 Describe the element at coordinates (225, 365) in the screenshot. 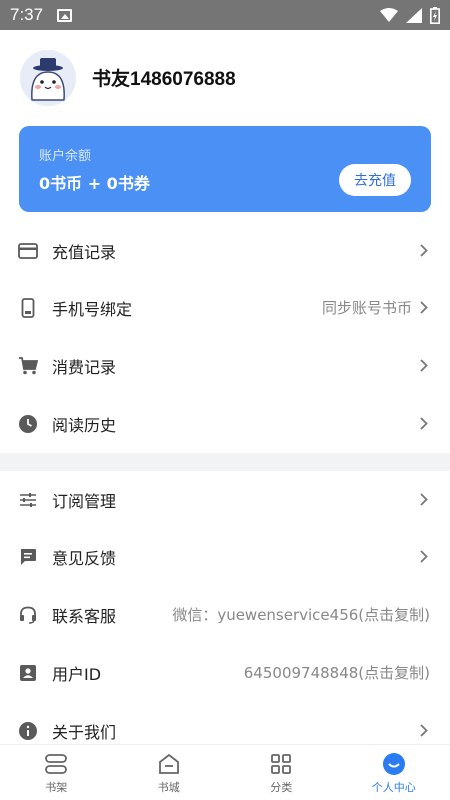

I see `menu-item-consumption-history: 消费记录` at that location.